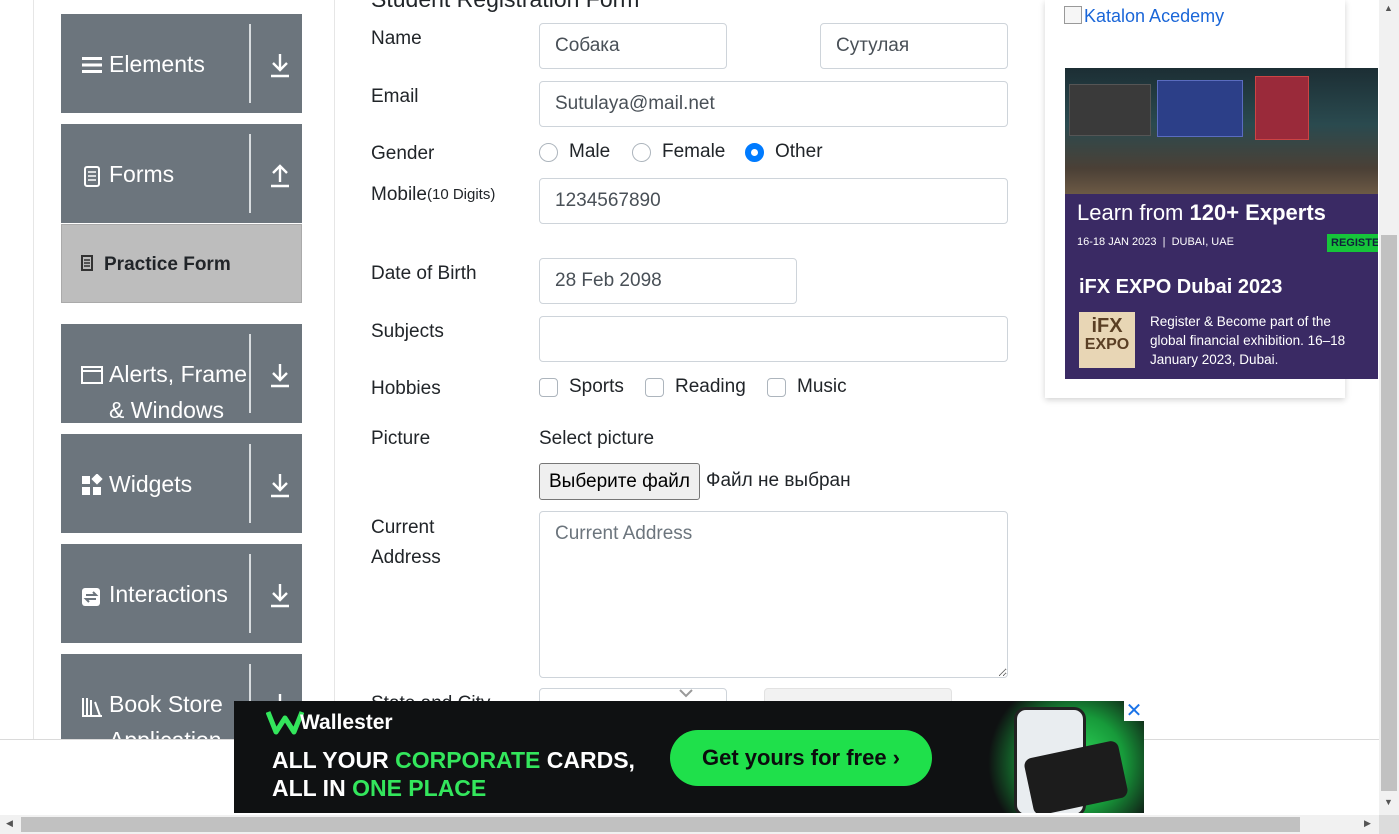  I want to click on window-icon, so click(92, 375).